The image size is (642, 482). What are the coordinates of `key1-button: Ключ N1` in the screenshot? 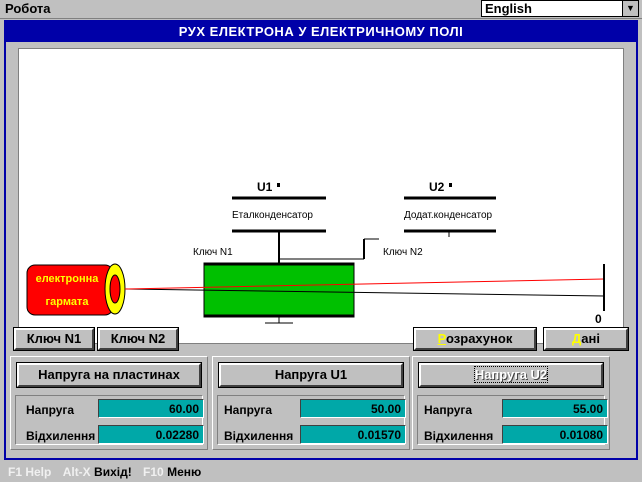 It's located at (54, 339).